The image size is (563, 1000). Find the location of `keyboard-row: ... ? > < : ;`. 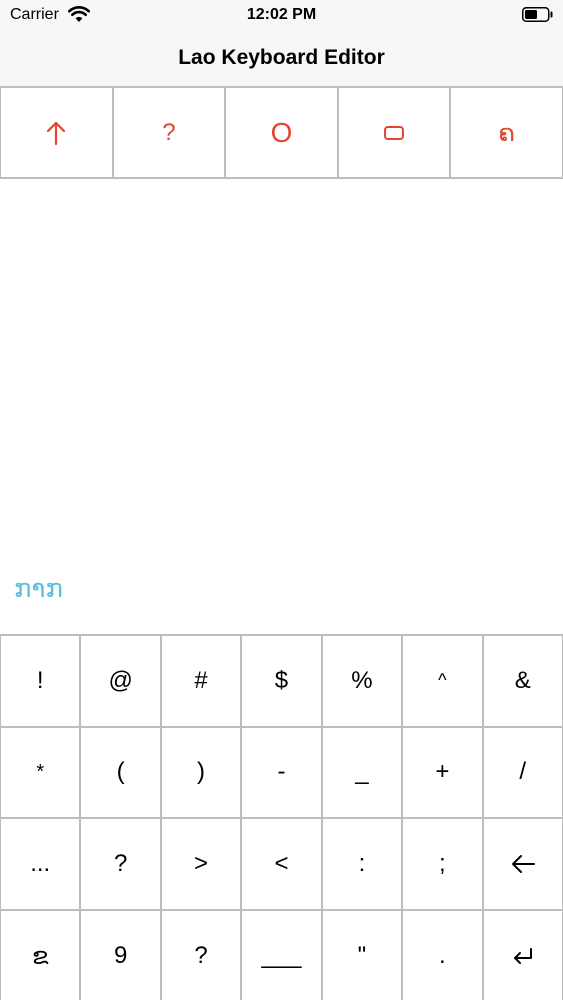

keyboard-row: ... ? > < : ; is located at coordinates (281, 865).